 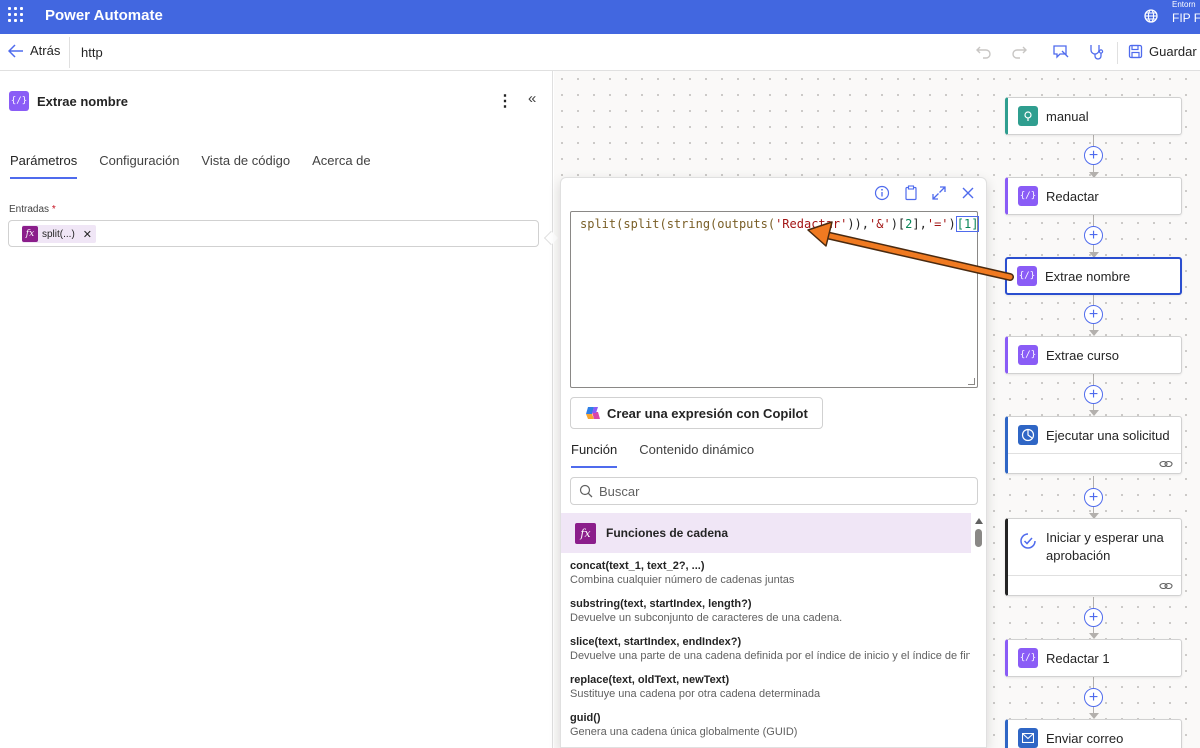 I want to click on remove-token-icon: ✕, so click(x=87, y=234).